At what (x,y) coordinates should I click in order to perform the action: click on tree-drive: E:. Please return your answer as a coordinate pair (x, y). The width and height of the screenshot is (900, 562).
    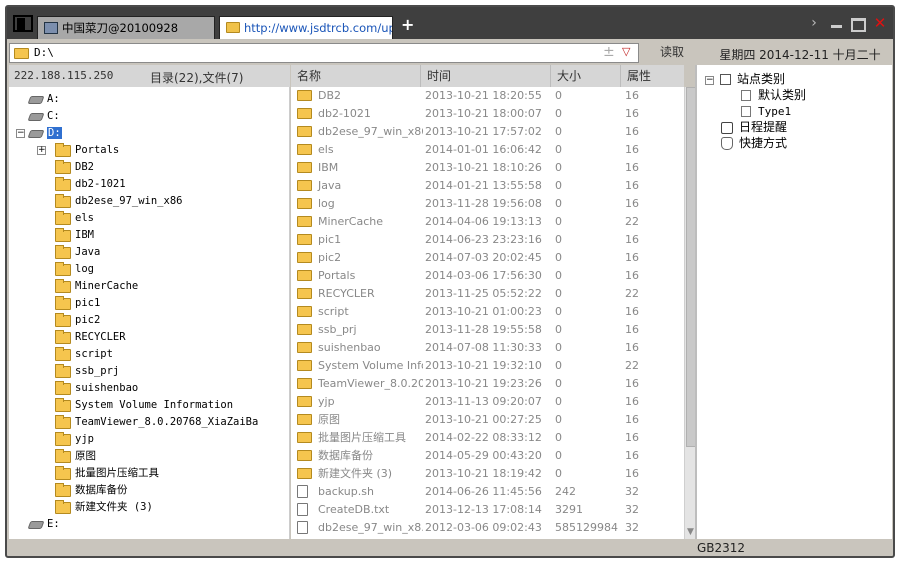
    Looking at the image, I should click on (43, 524).